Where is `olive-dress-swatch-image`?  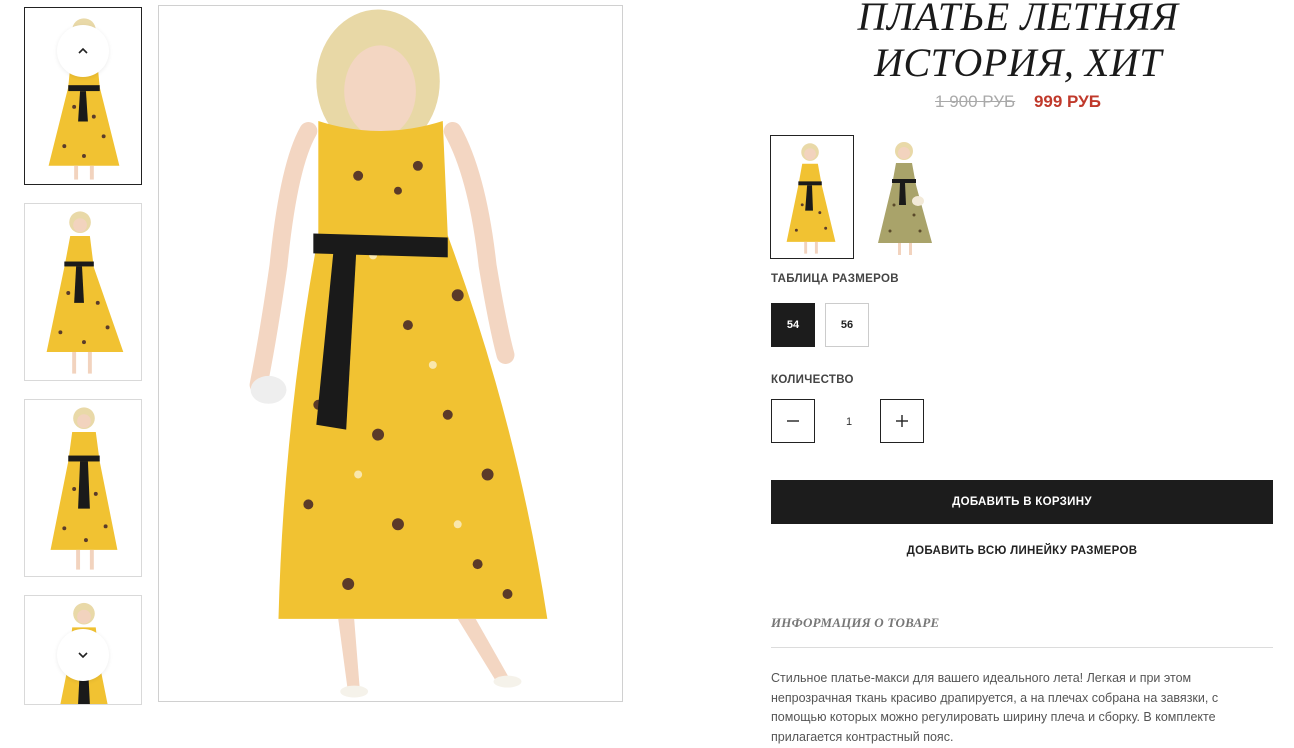 olive-dress-swatch-image is located at coordinates (905, 198).